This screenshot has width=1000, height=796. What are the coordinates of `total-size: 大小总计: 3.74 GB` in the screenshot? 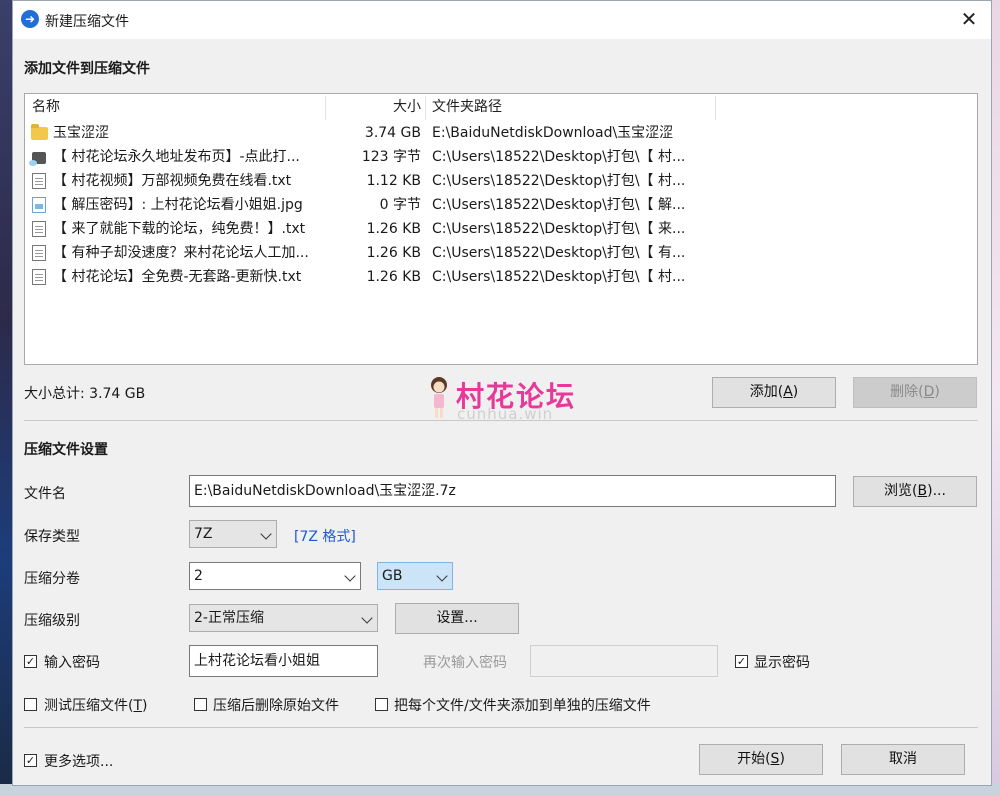 It's located at (85, 394).